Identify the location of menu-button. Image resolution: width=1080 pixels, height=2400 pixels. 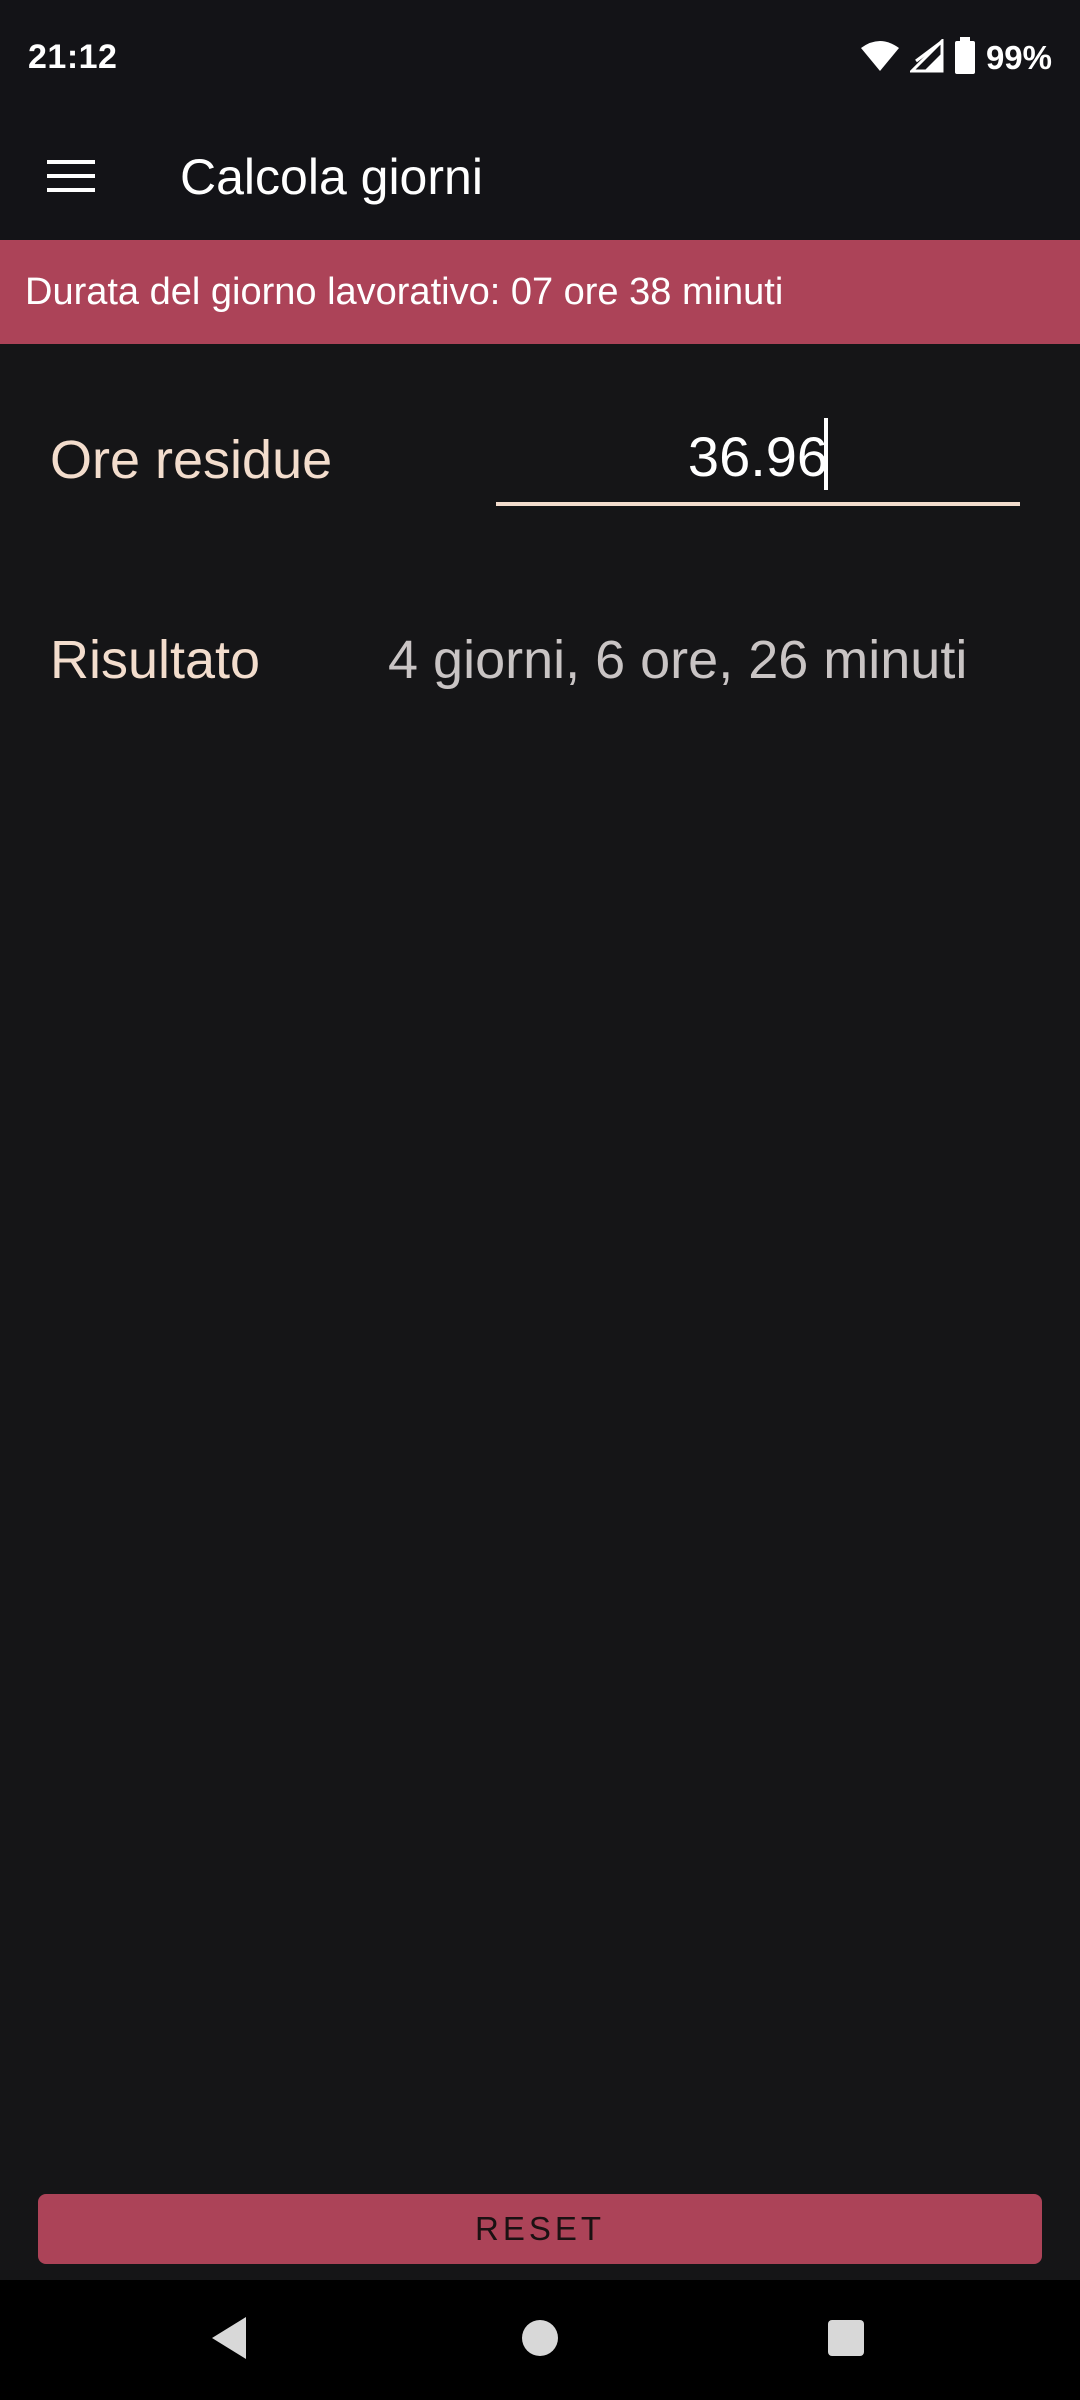
(72, 178).